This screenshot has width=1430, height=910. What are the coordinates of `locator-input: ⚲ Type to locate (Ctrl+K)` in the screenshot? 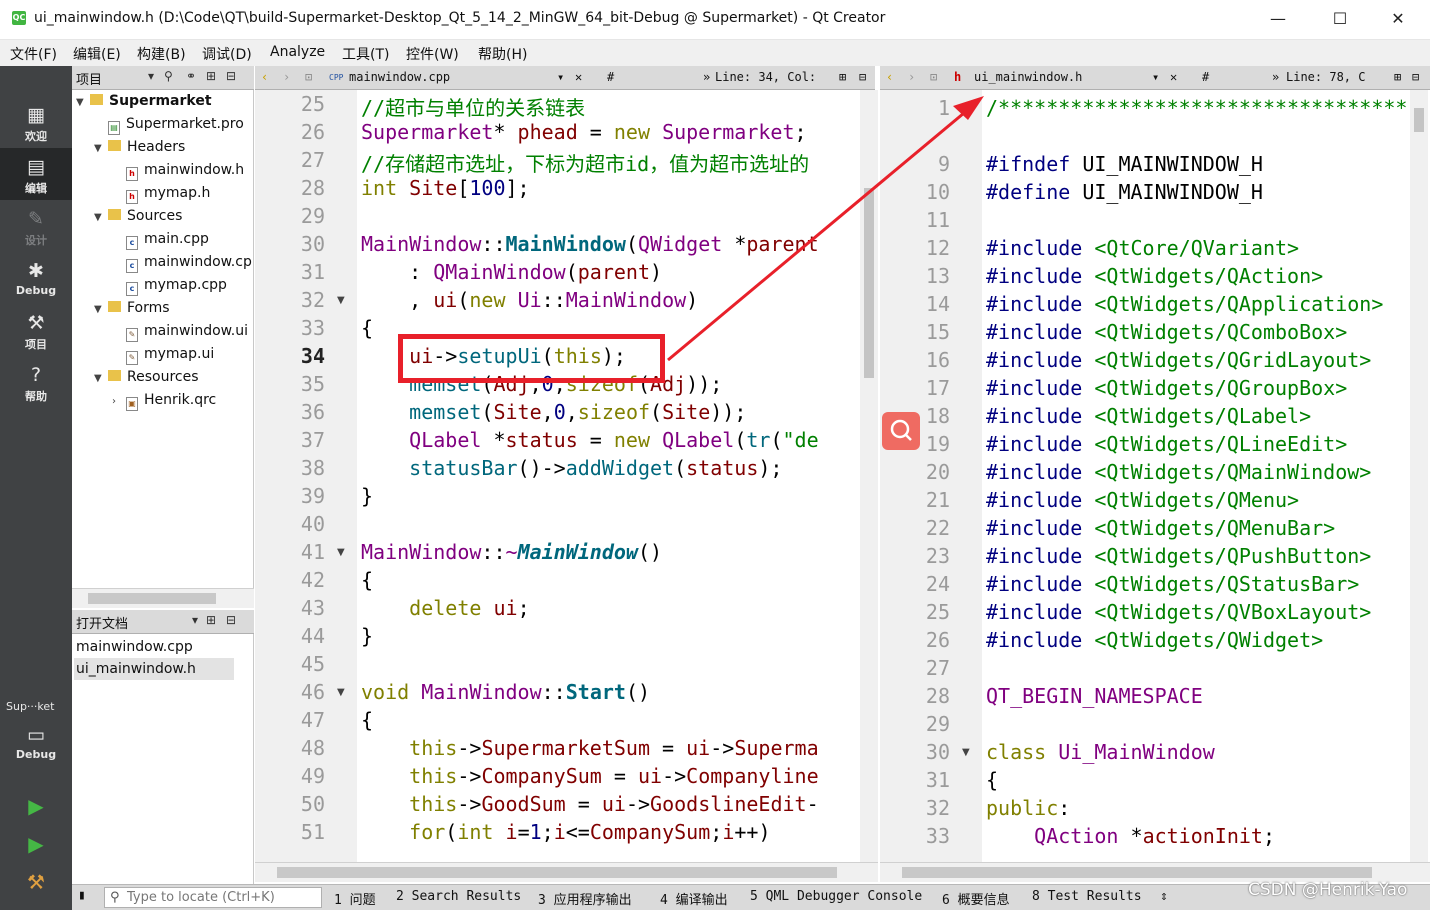 It's located at (213, 897).